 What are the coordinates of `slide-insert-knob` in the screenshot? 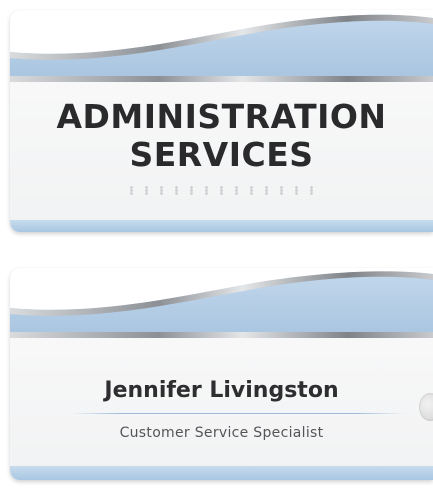 It's located at (426, 407).